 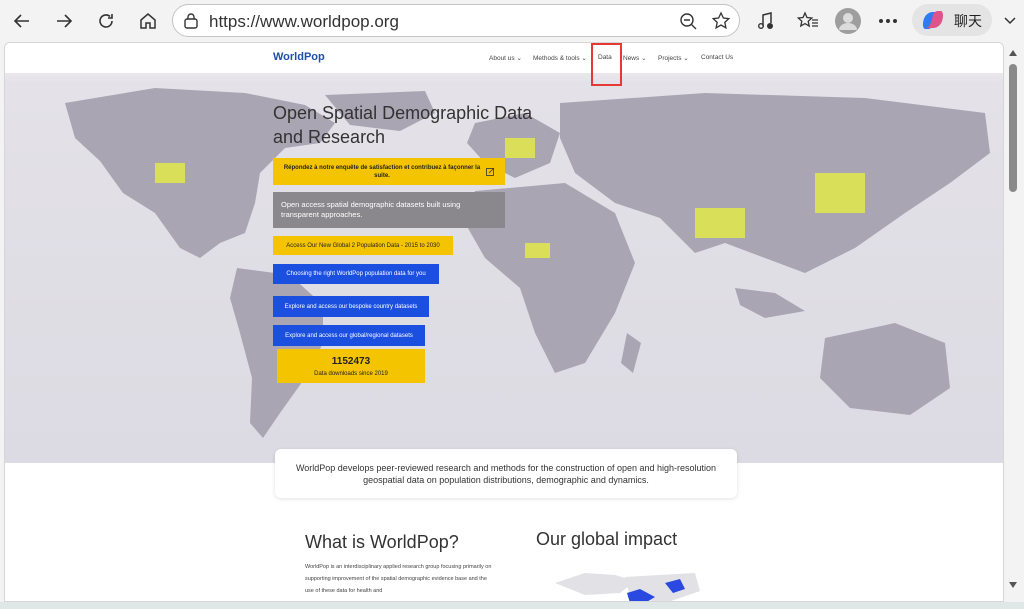 What do you see at coordinates (848, 21) in the screenshot?
I see `avatar` at bounding box center [848, 21].